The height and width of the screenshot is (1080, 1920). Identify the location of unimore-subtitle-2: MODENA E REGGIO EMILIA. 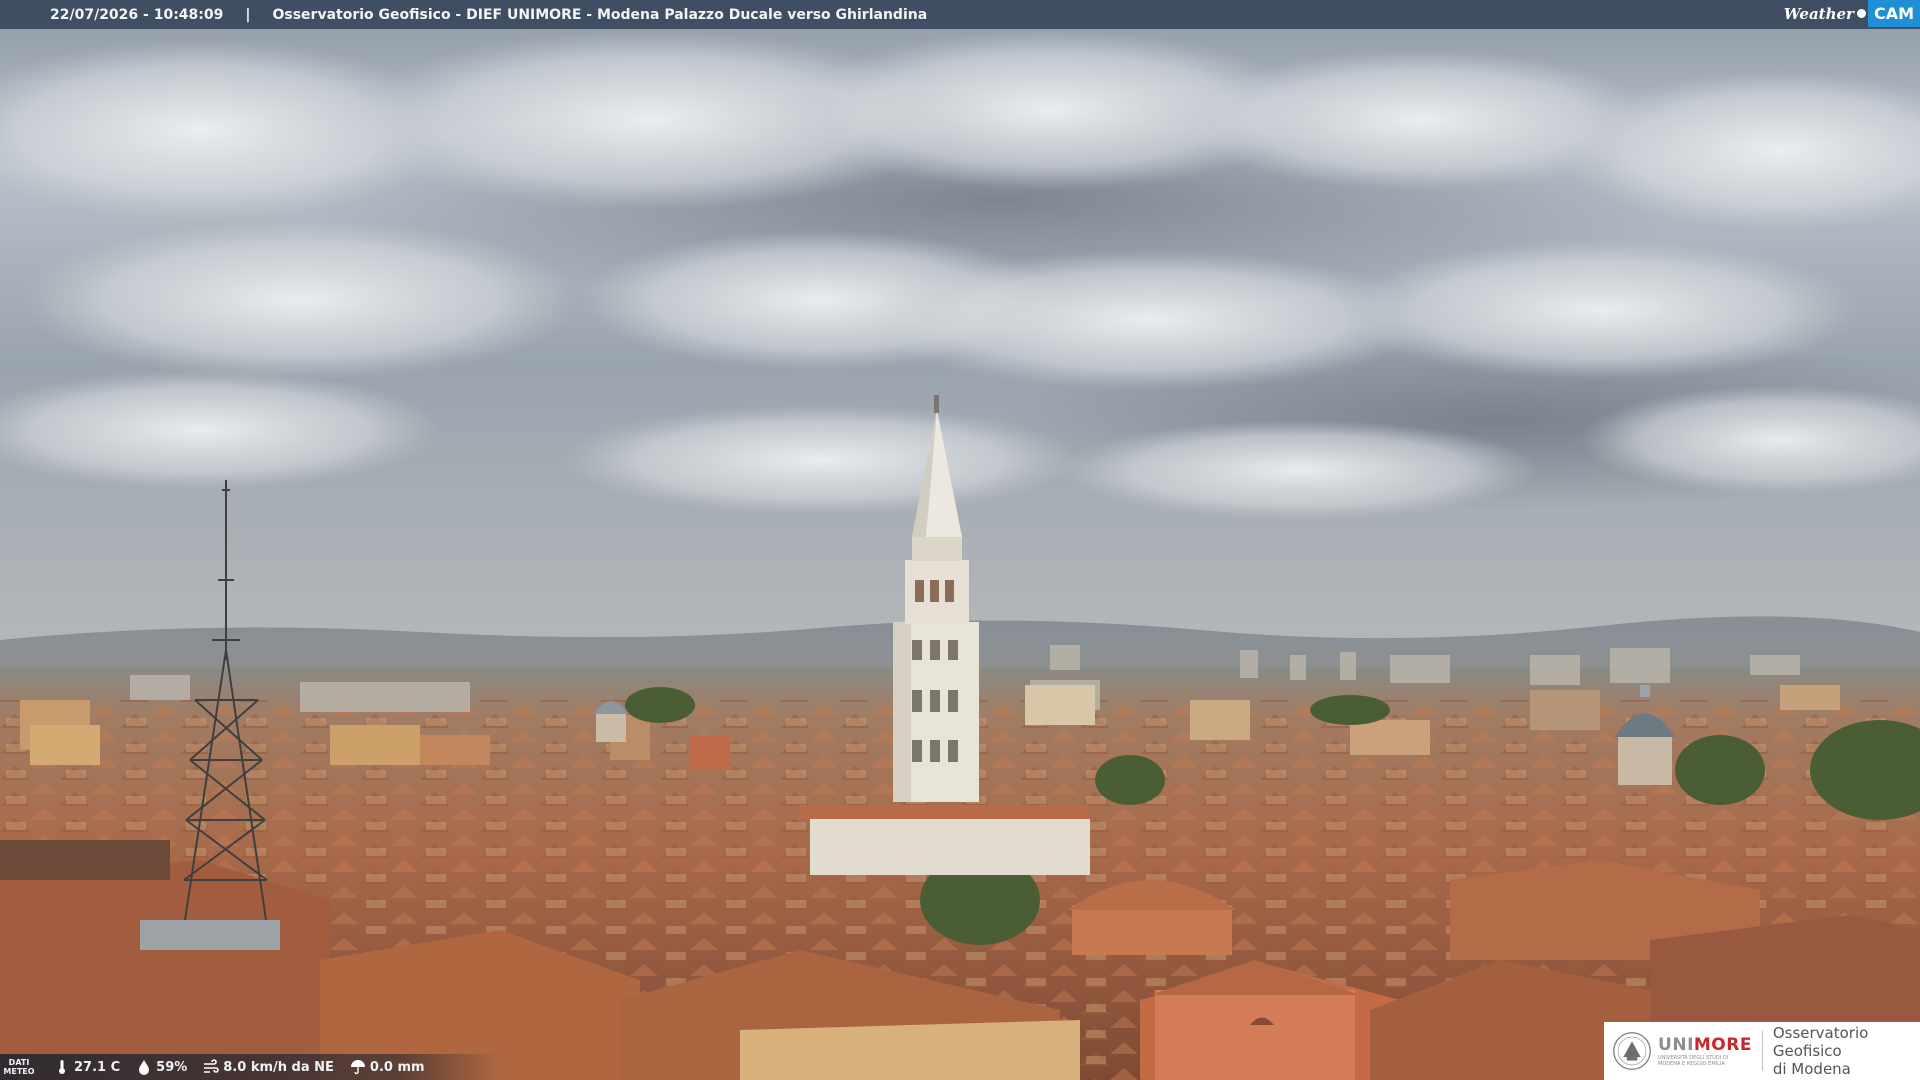
(1691, 1064).